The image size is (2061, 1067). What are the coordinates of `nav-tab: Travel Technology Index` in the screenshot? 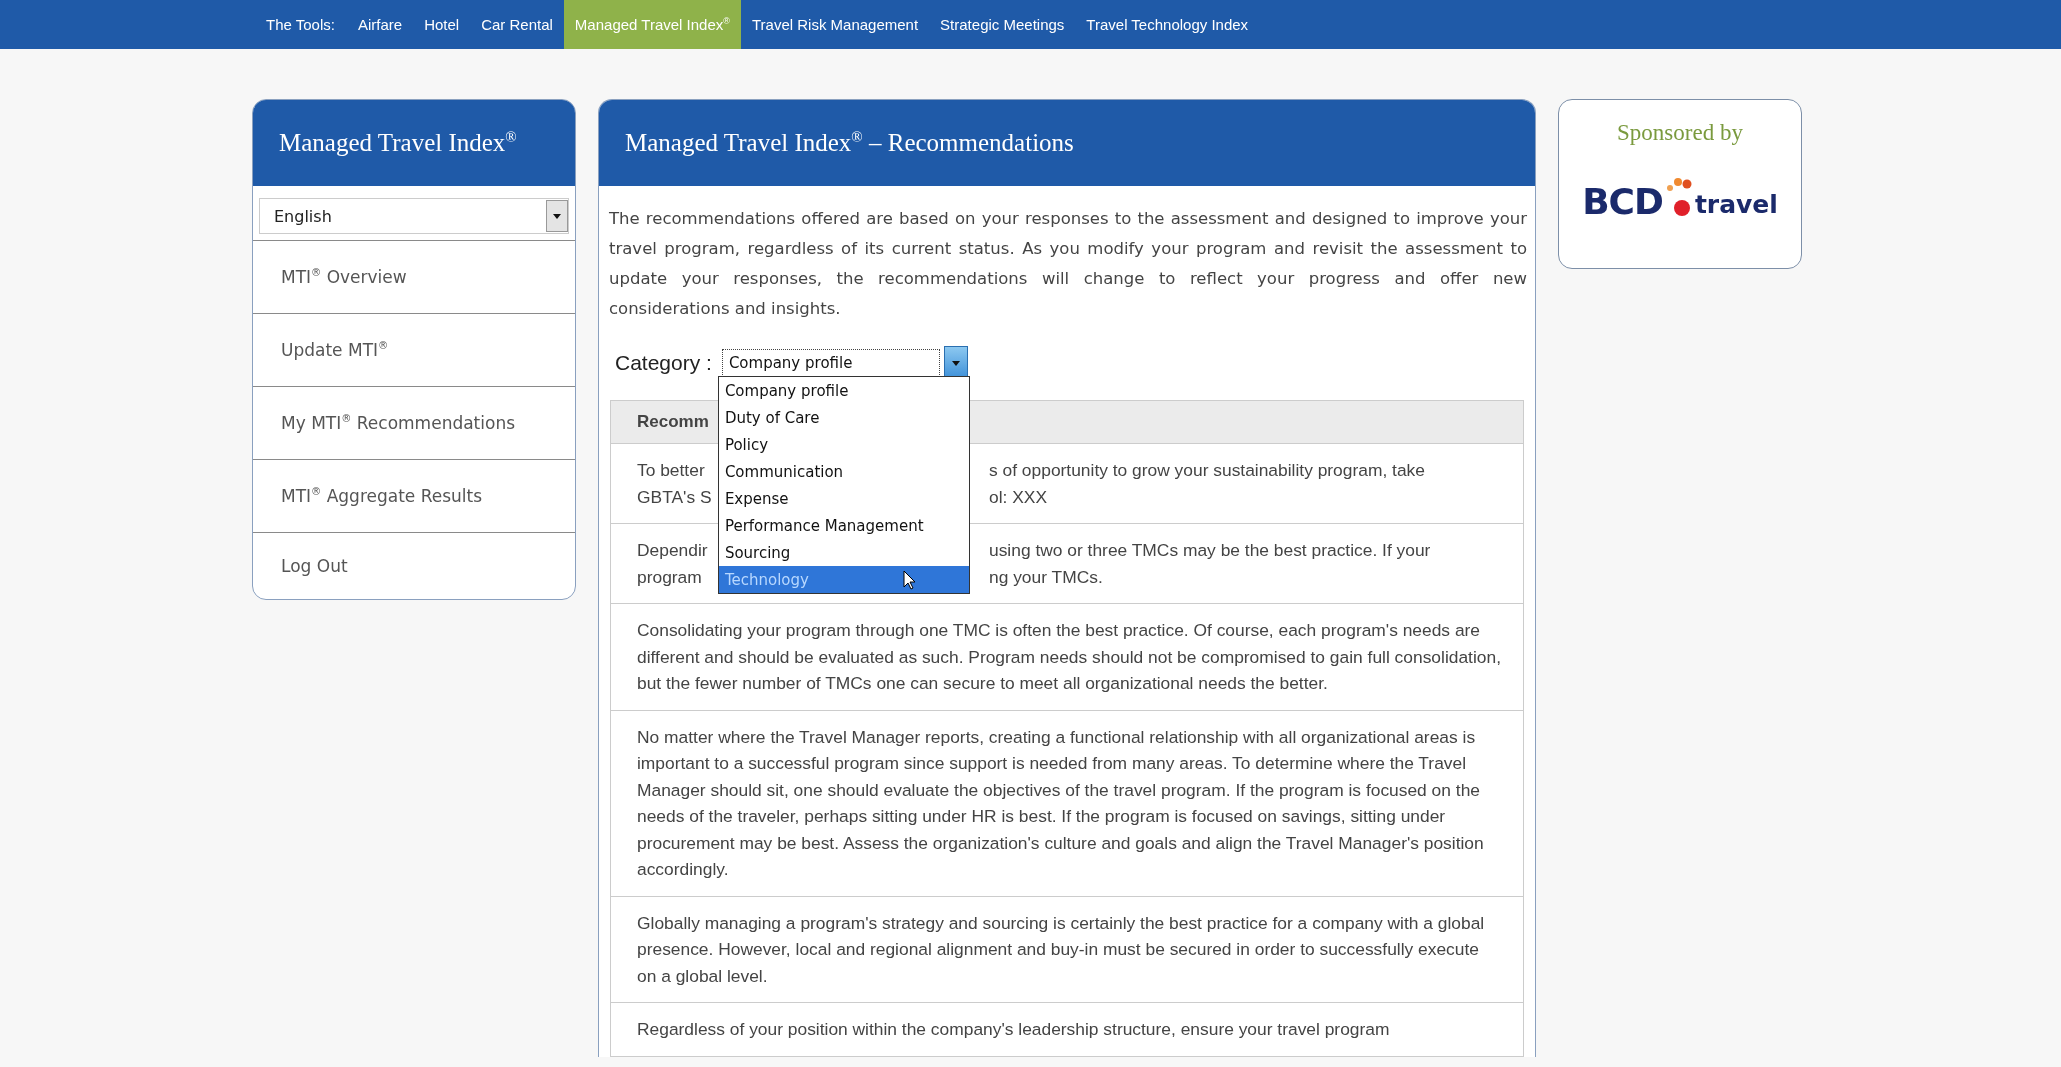 It's located at (1167, 24).